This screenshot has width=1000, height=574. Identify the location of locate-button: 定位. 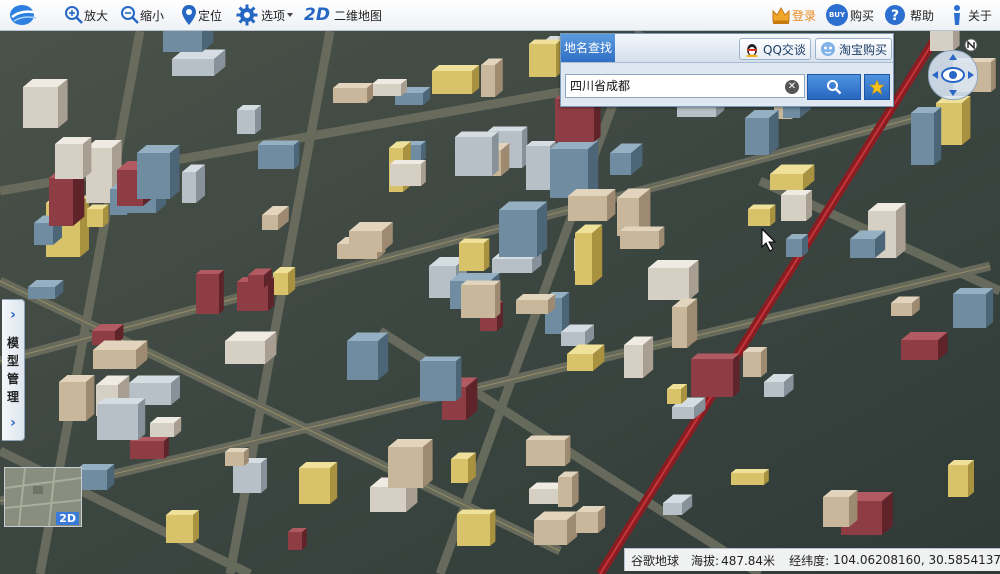
(201, 15).